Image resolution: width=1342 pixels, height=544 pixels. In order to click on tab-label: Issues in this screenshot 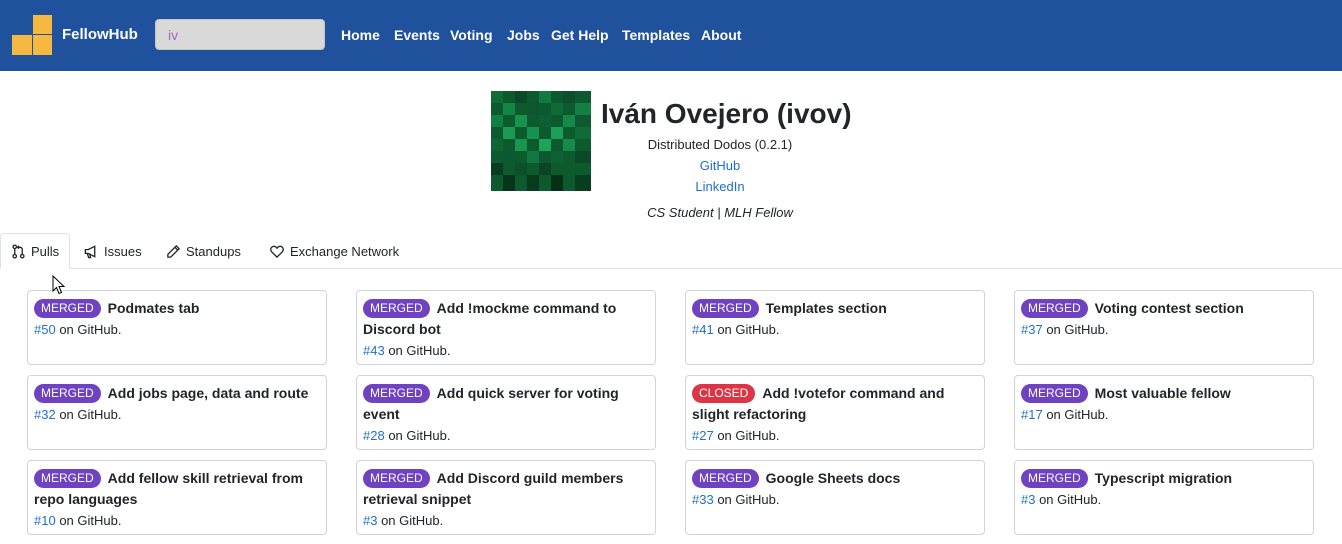, I will do `click(123, 251)`.